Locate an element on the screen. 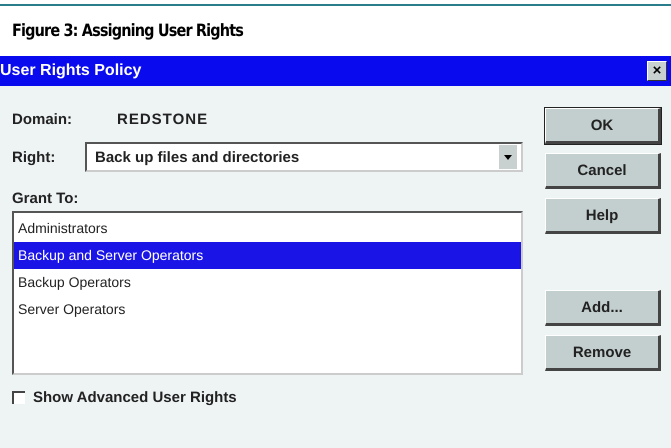  dialog-button: Help is located at coordinates (603, 216).